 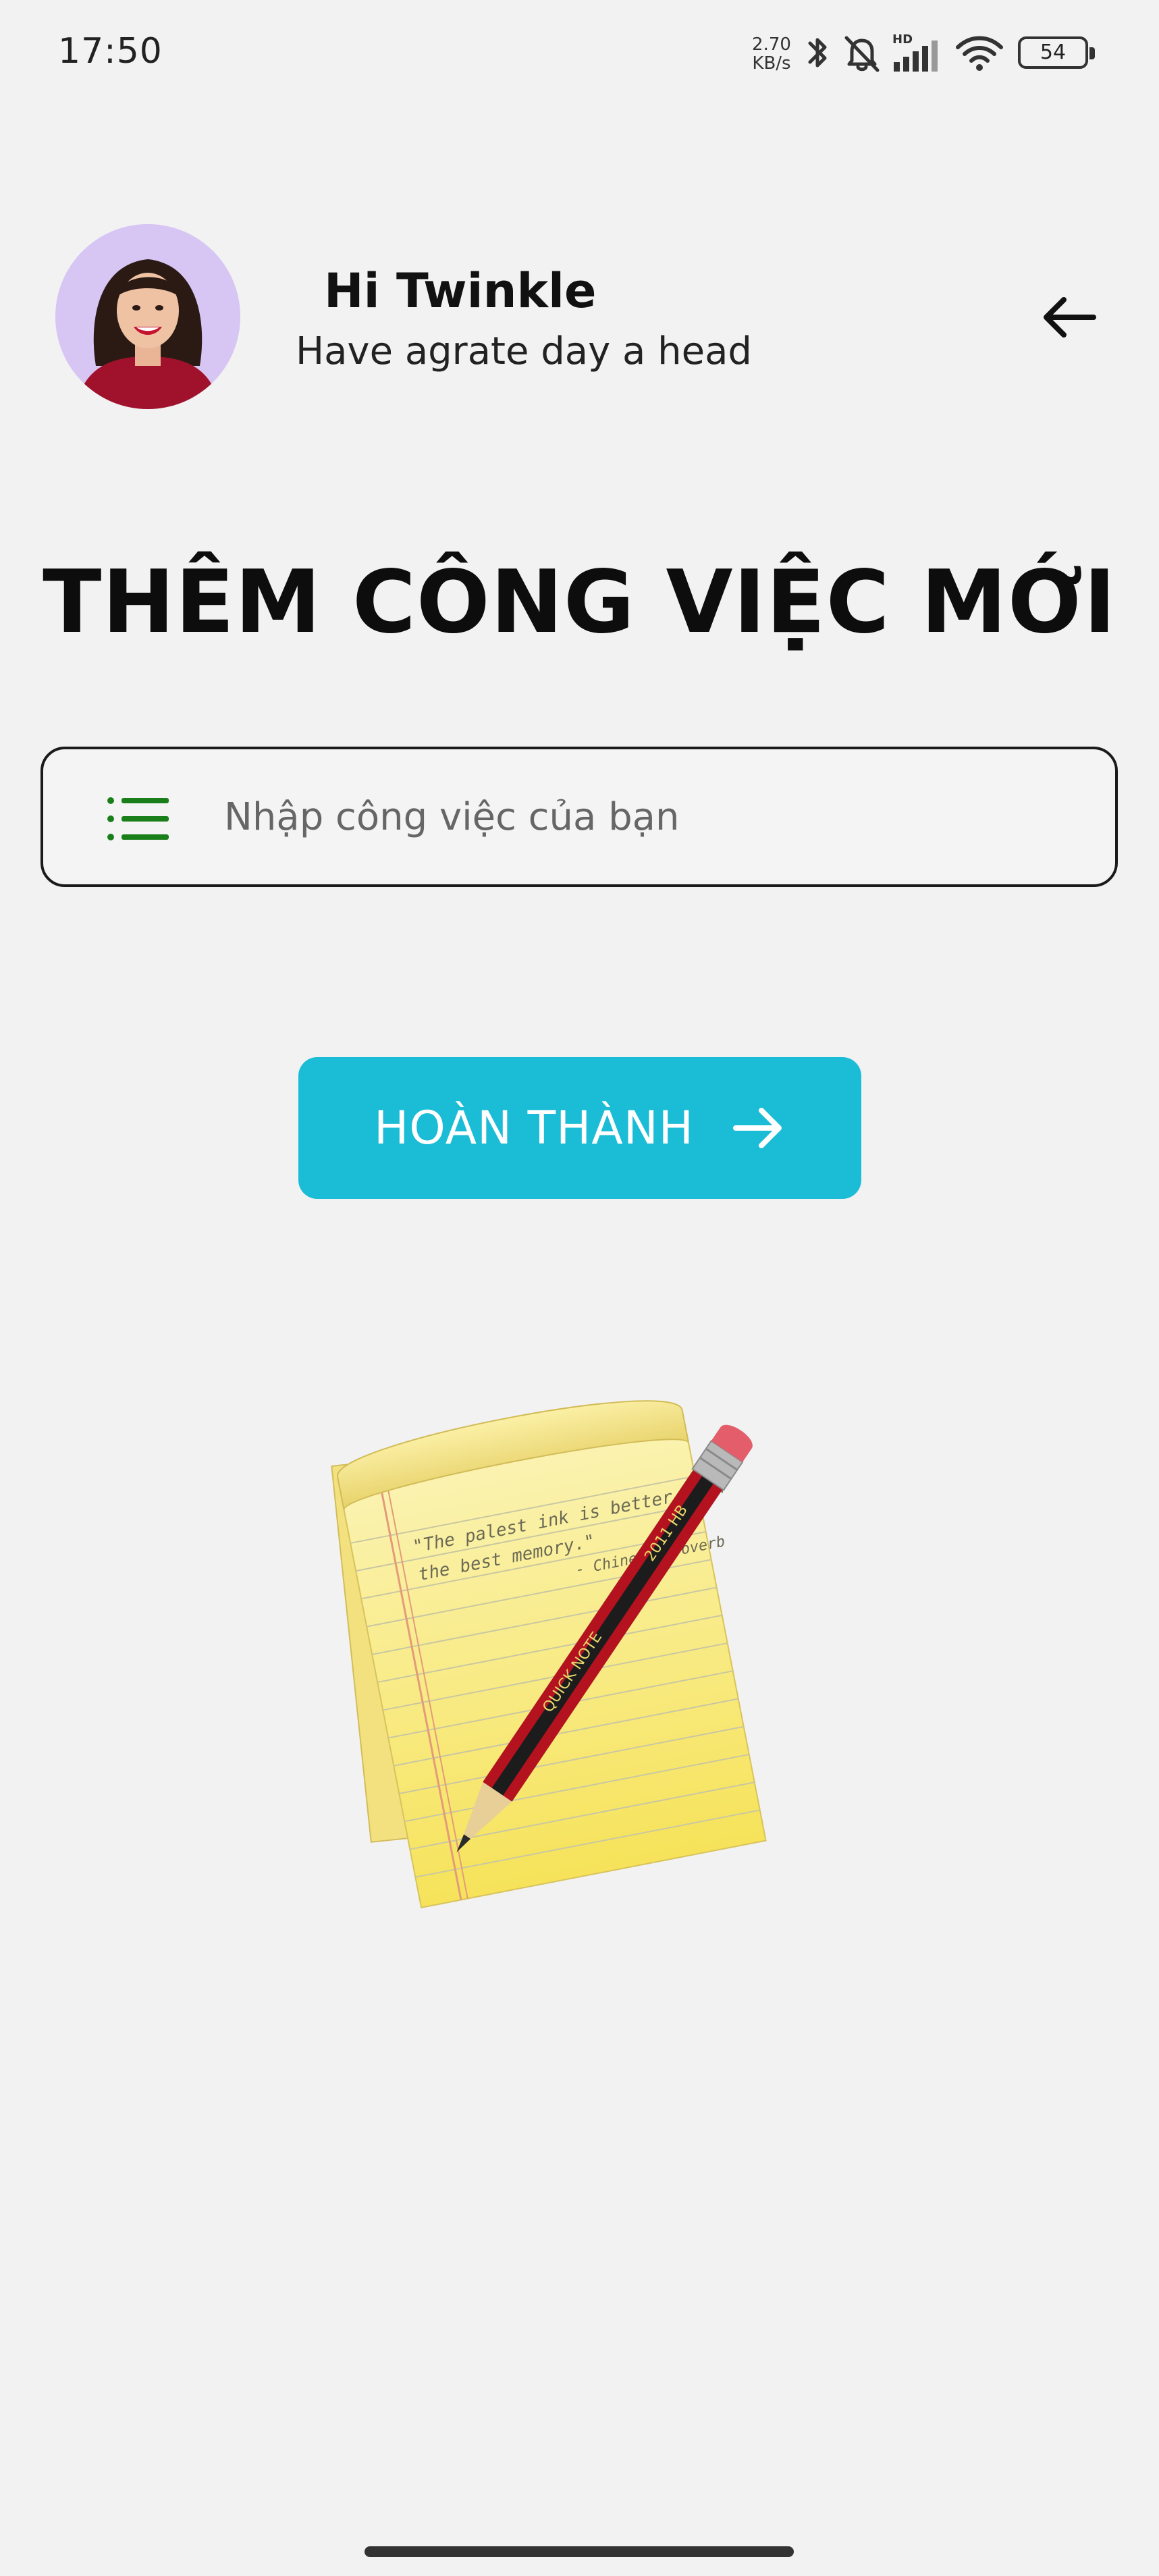 What do you see at coordinates (757, 1128) in the screenshot?
I see `arrow-right-icon` at bounding box center [757, 1128].